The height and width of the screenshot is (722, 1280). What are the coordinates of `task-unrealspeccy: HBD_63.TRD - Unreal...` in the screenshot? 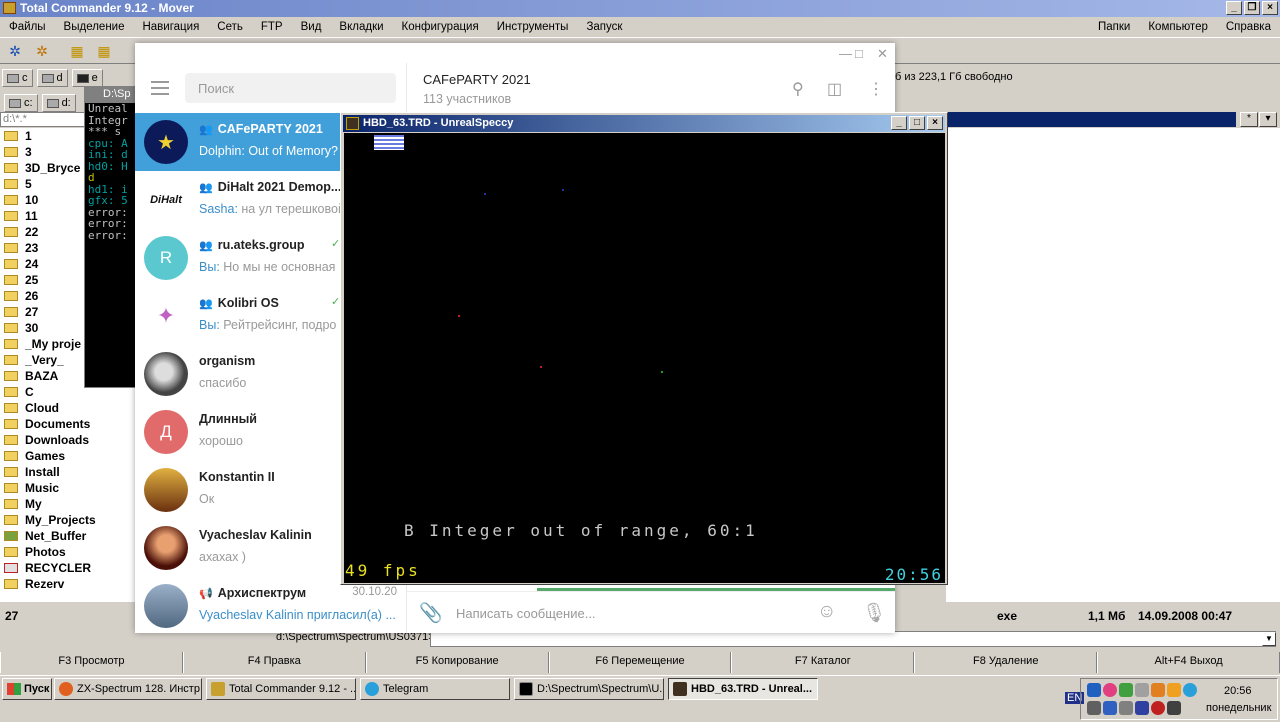 It's located at (743, 689).